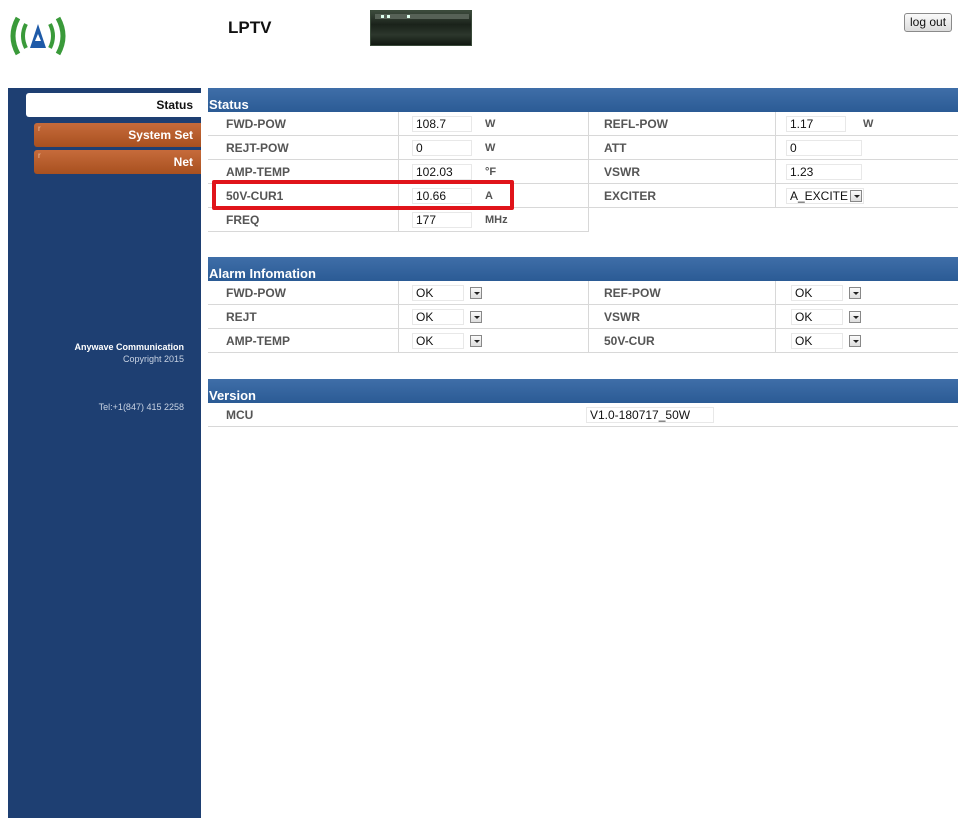  I want to click on version-section-header: Version, so click(583, 391).